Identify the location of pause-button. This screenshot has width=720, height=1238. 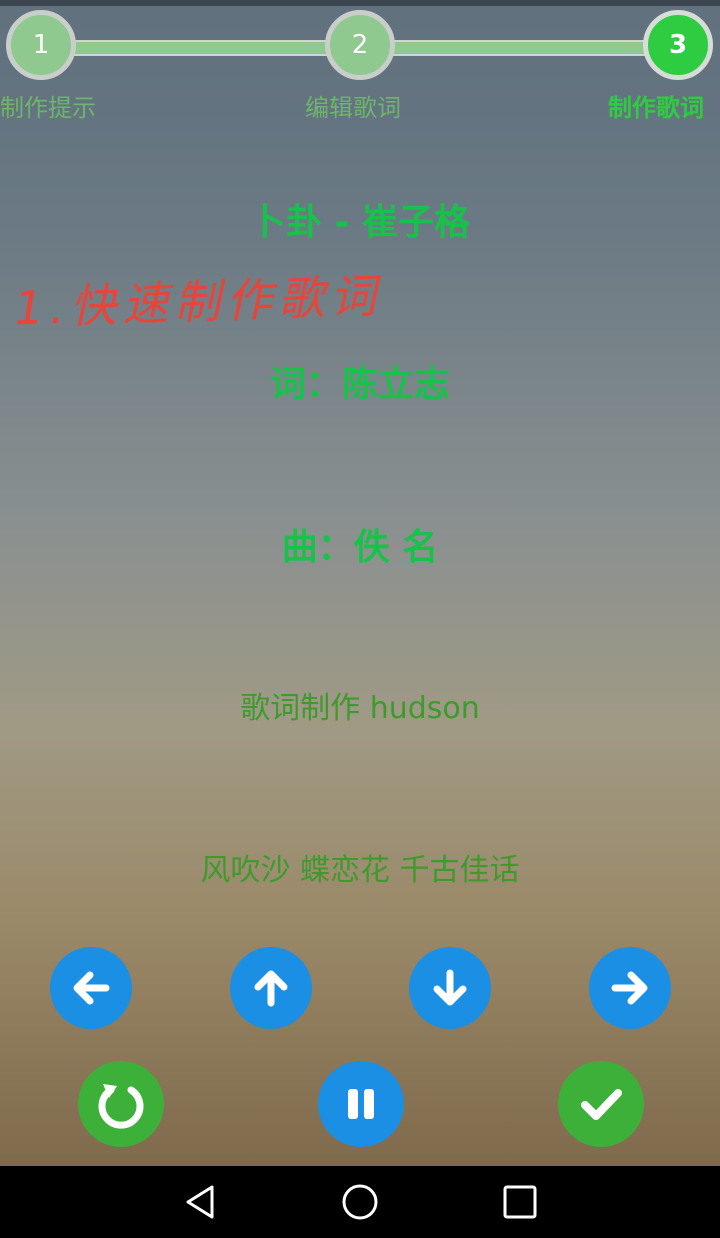
(361, 1104).